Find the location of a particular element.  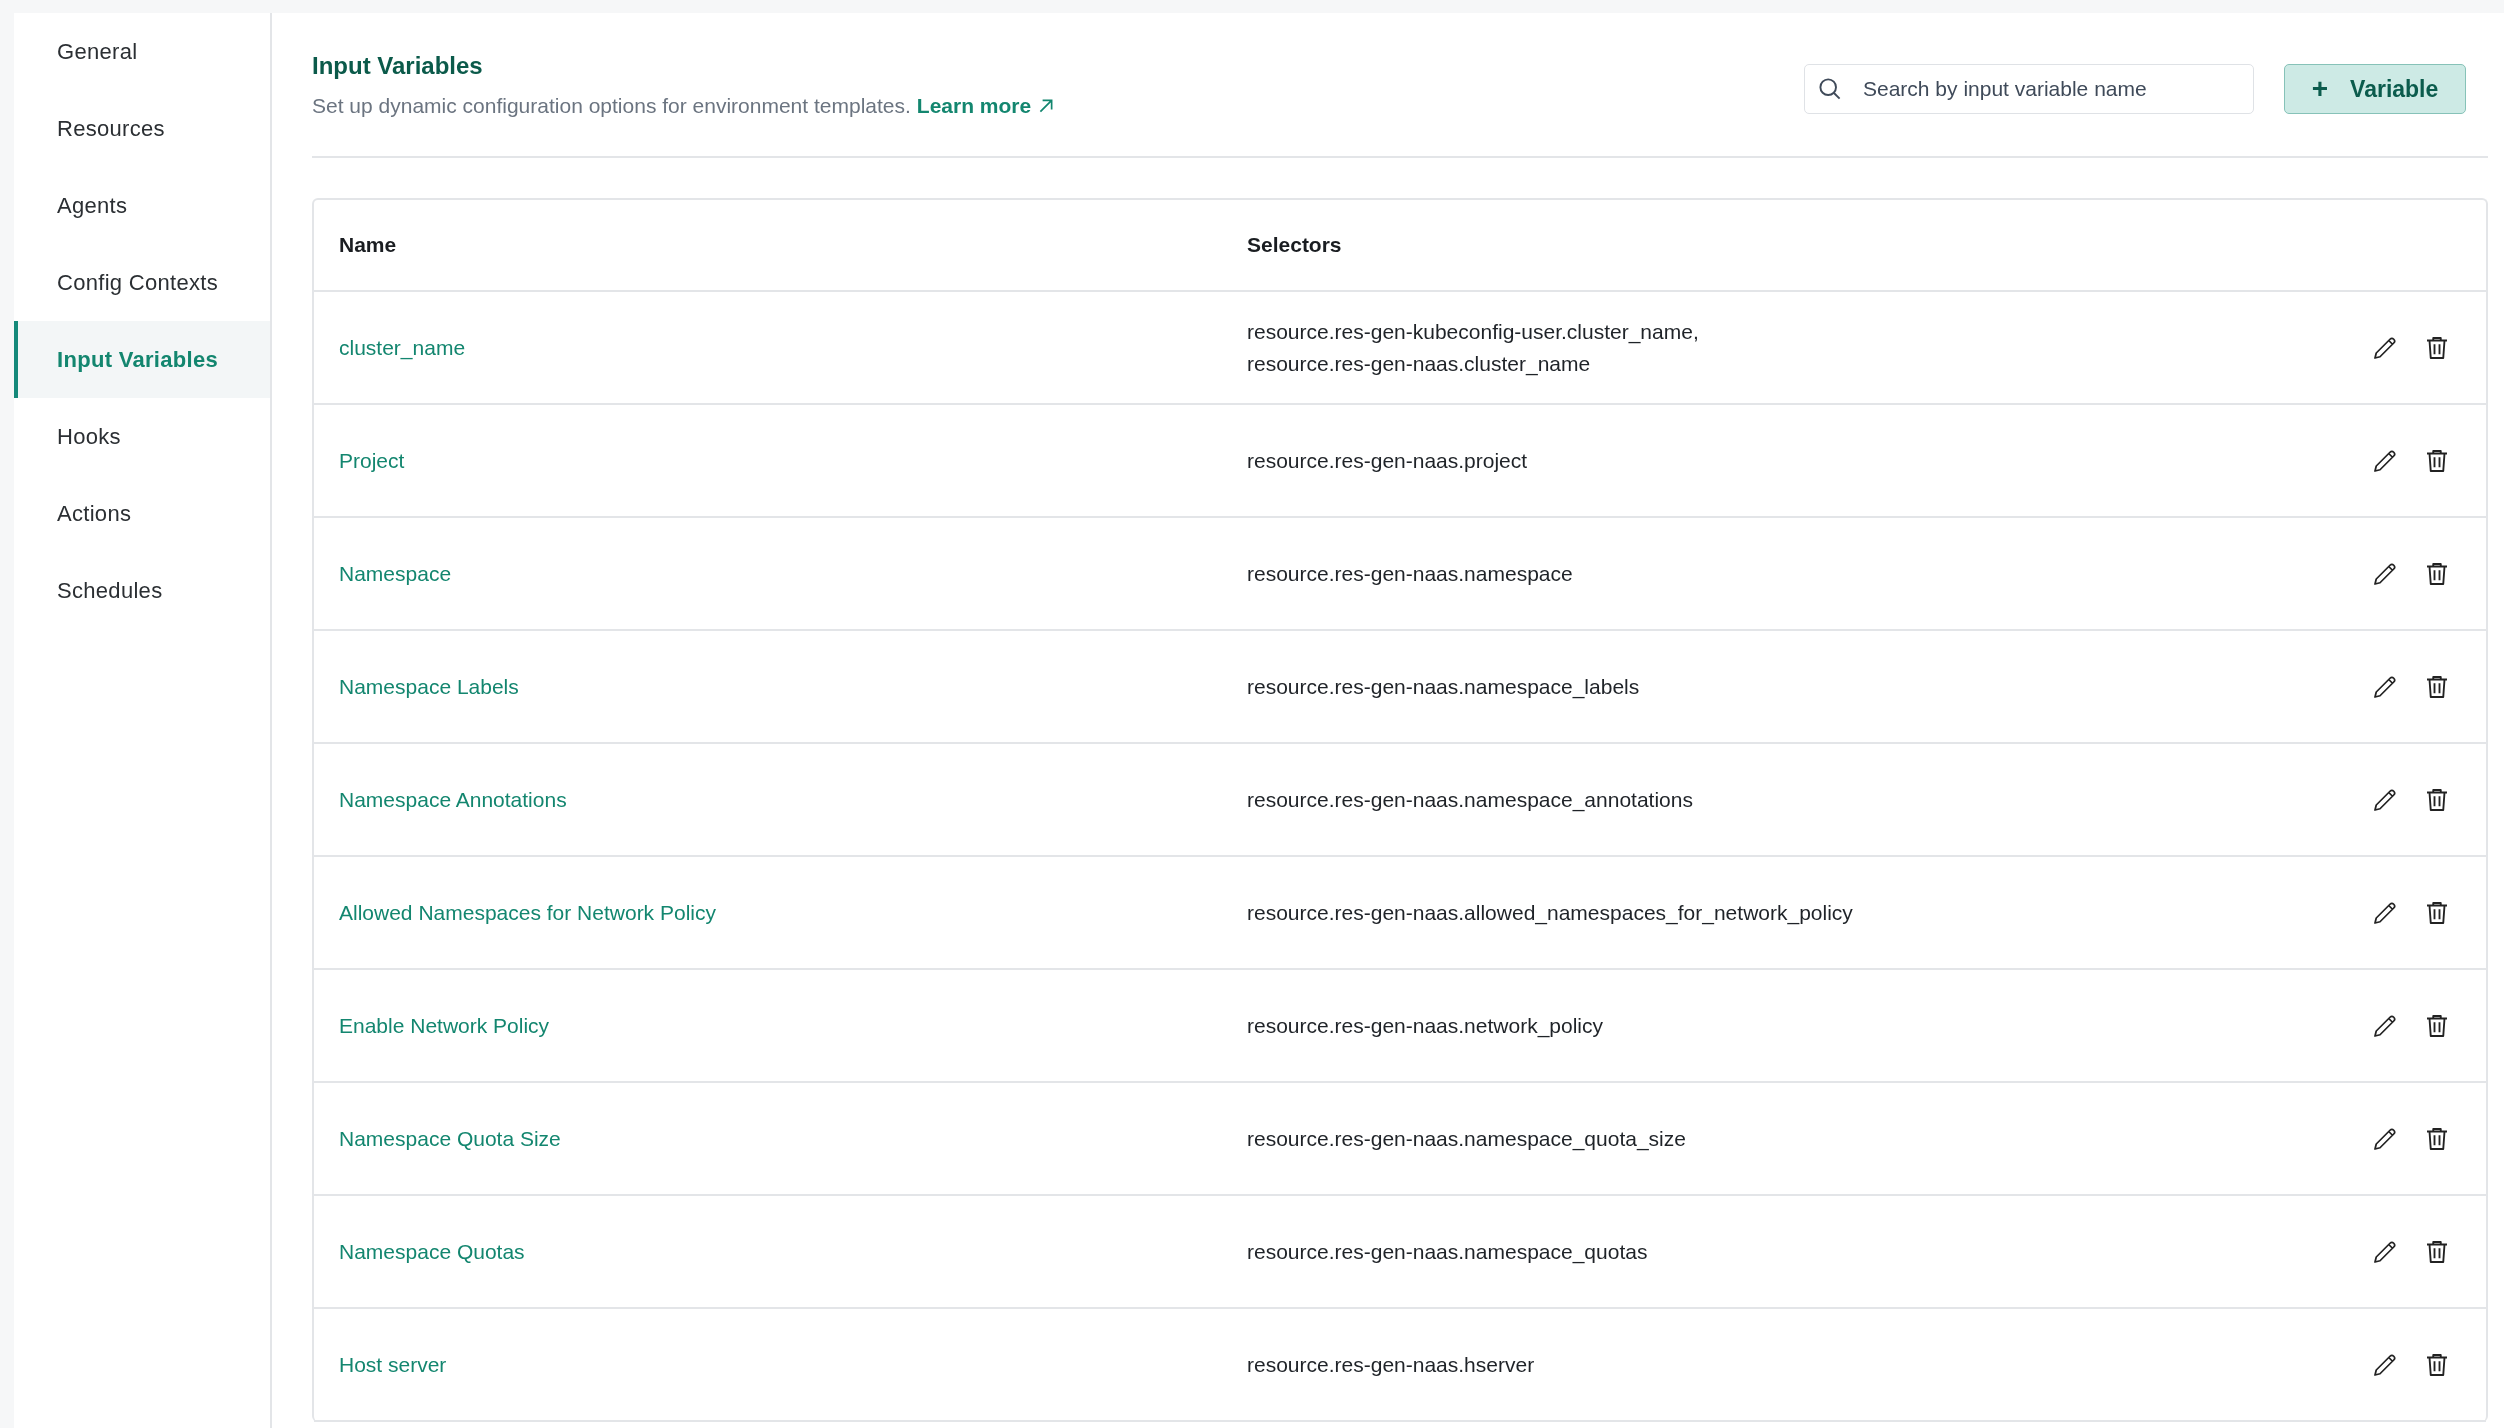

sidebar-item: Config Contexts is located at coordinates (142, 282).